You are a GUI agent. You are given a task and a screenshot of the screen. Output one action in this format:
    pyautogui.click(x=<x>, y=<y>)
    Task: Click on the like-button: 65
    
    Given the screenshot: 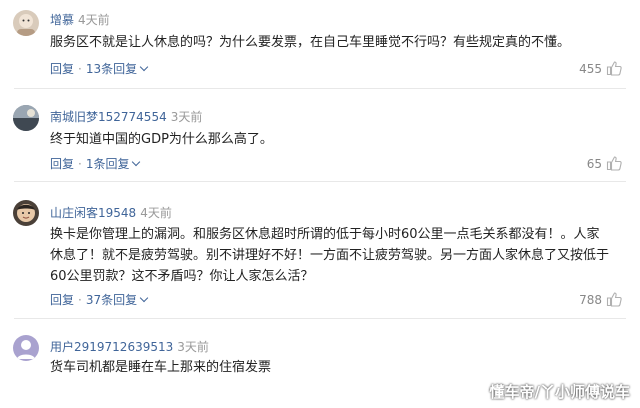 What is the action you would take?
    pyautogui.click(x=604, y=163)
    